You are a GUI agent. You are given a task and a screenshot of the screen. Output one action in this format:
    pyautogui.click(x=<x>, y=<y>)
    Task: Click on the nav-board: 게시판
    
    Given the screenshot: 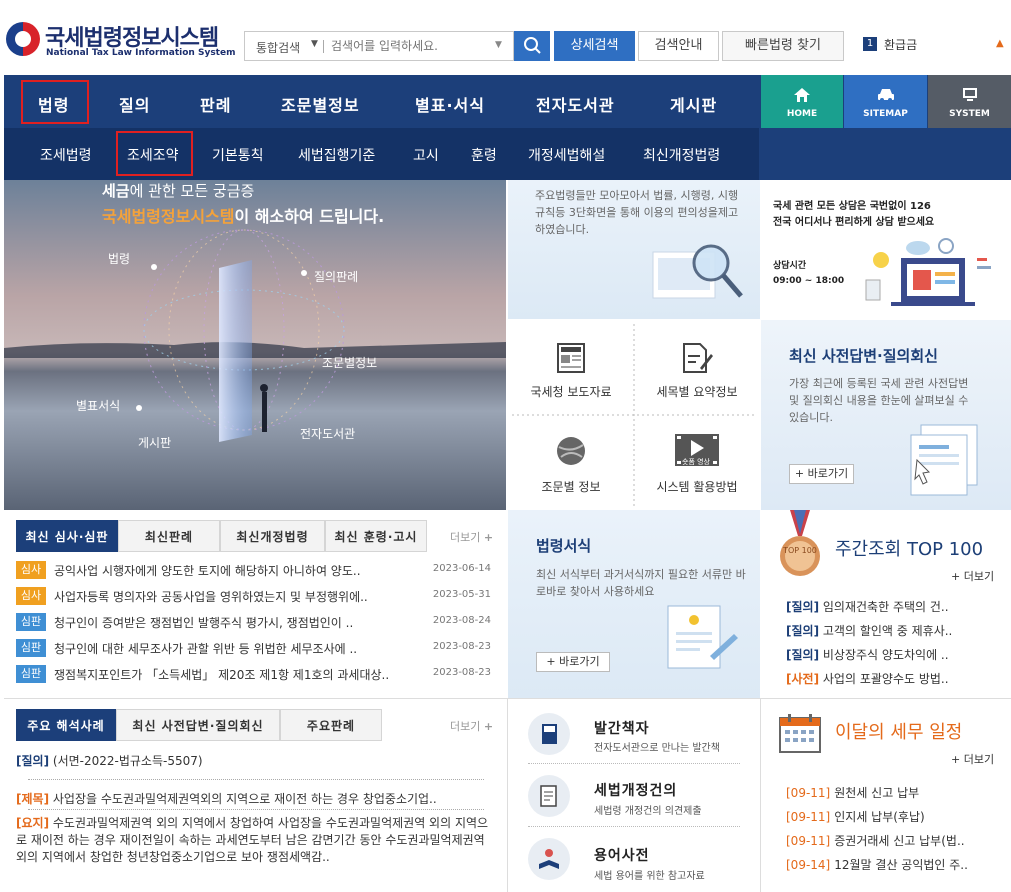 What is the action you would take?
    pyautogui.click(x=693, y=104)
    